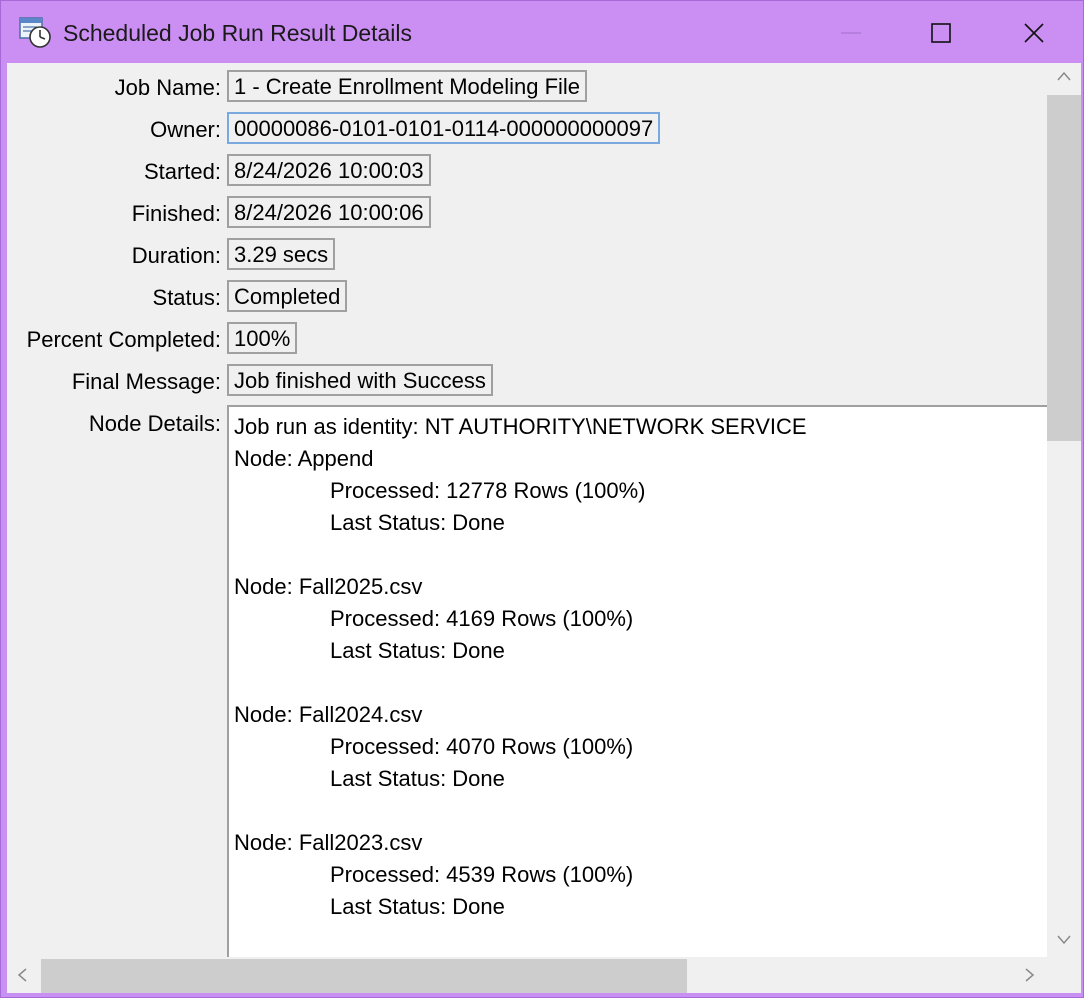 The width and height of the screenshot is (1084, 998). Describe the element at coordinates (364, 976) in the screenshot. I see `horizontal-scroll-thumb` at that location.